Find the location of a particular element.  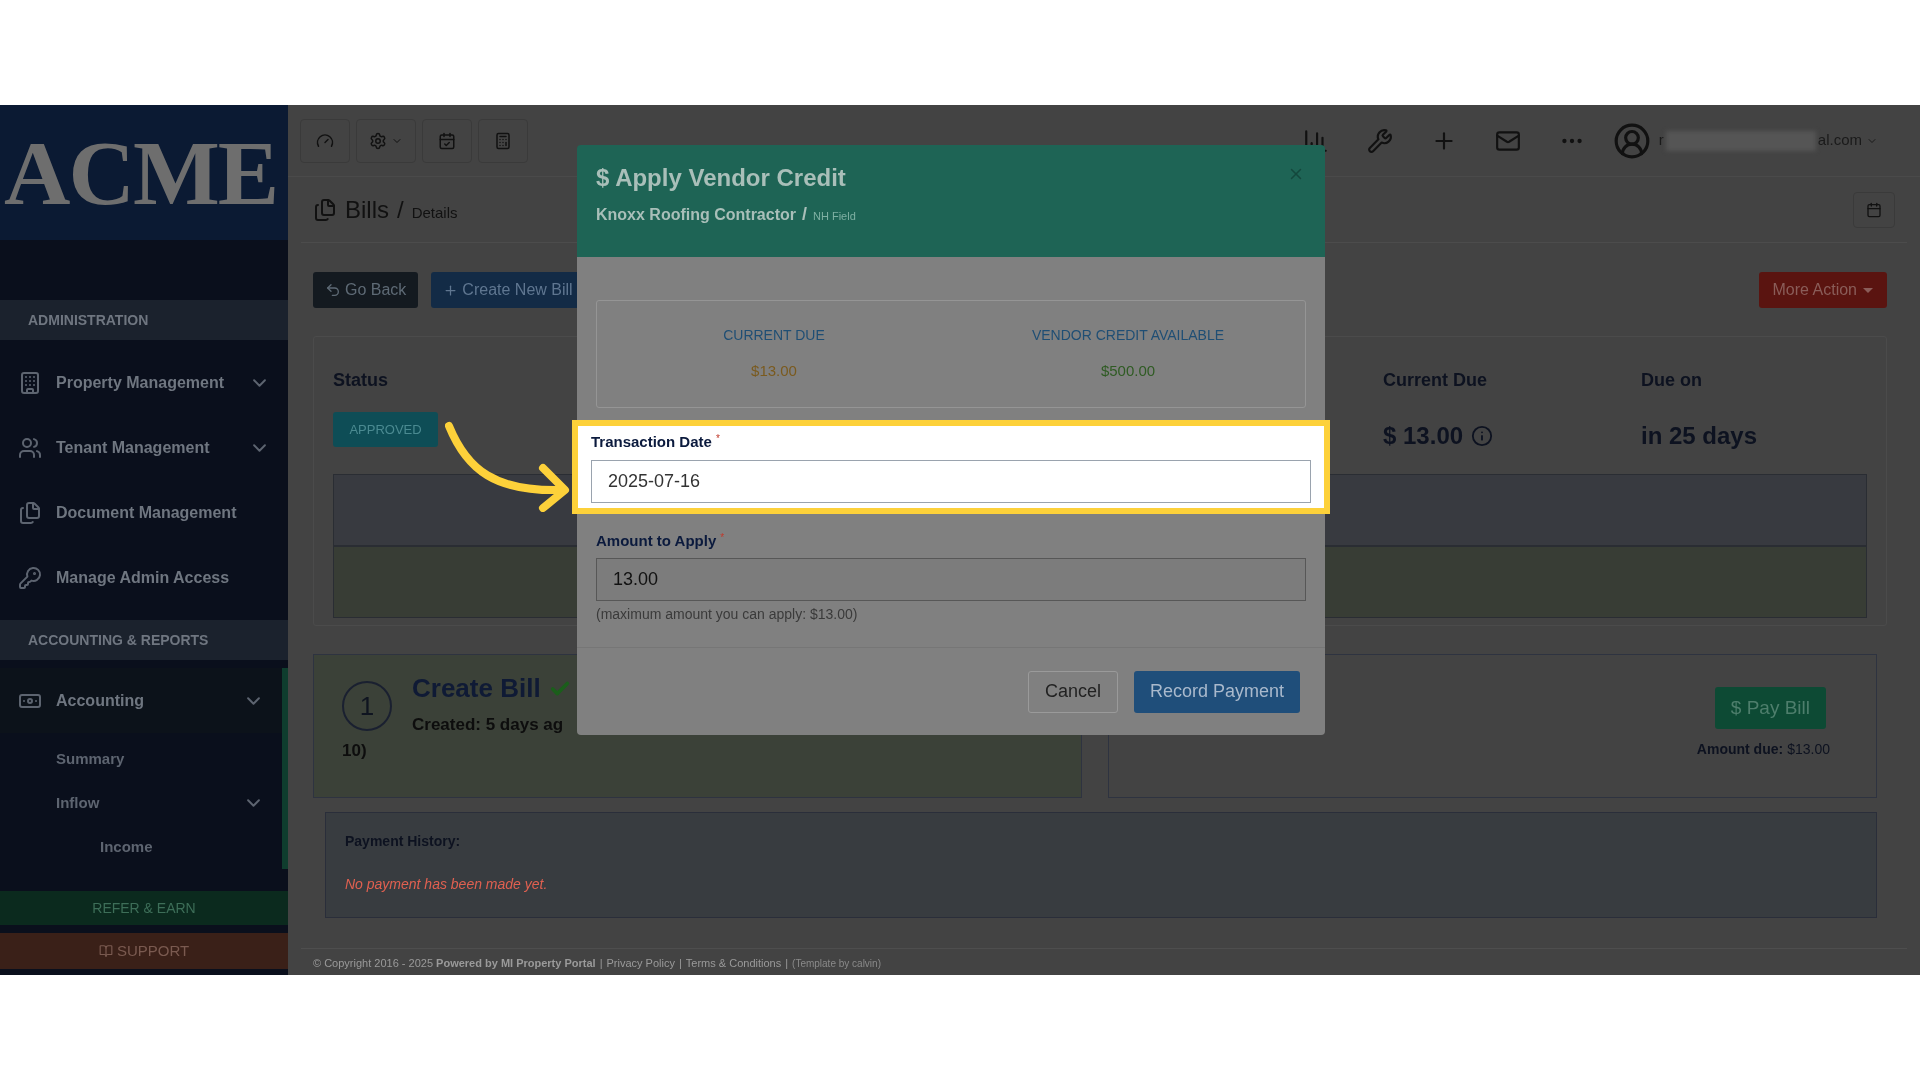

sidebar-subitem: Income is located at coordinates (126, 847).